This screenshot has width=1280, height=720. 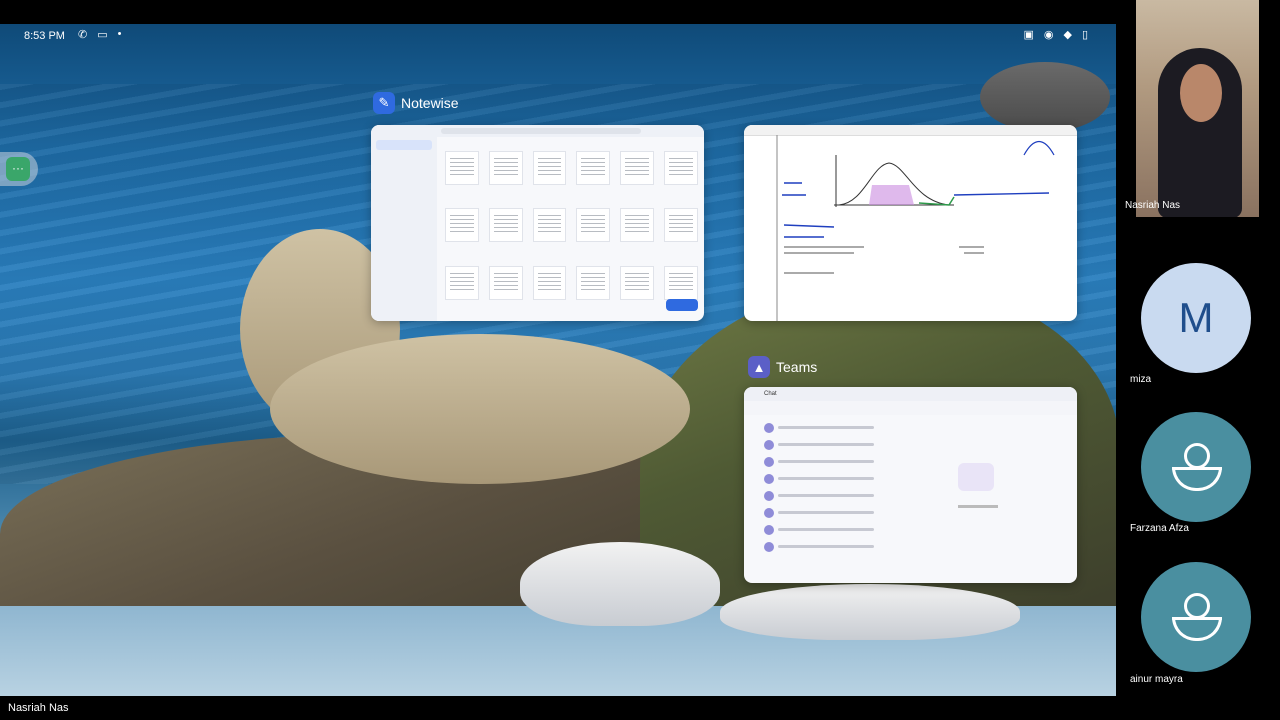 I want to click on teams-title: Teams, so click(x=797, y=367).